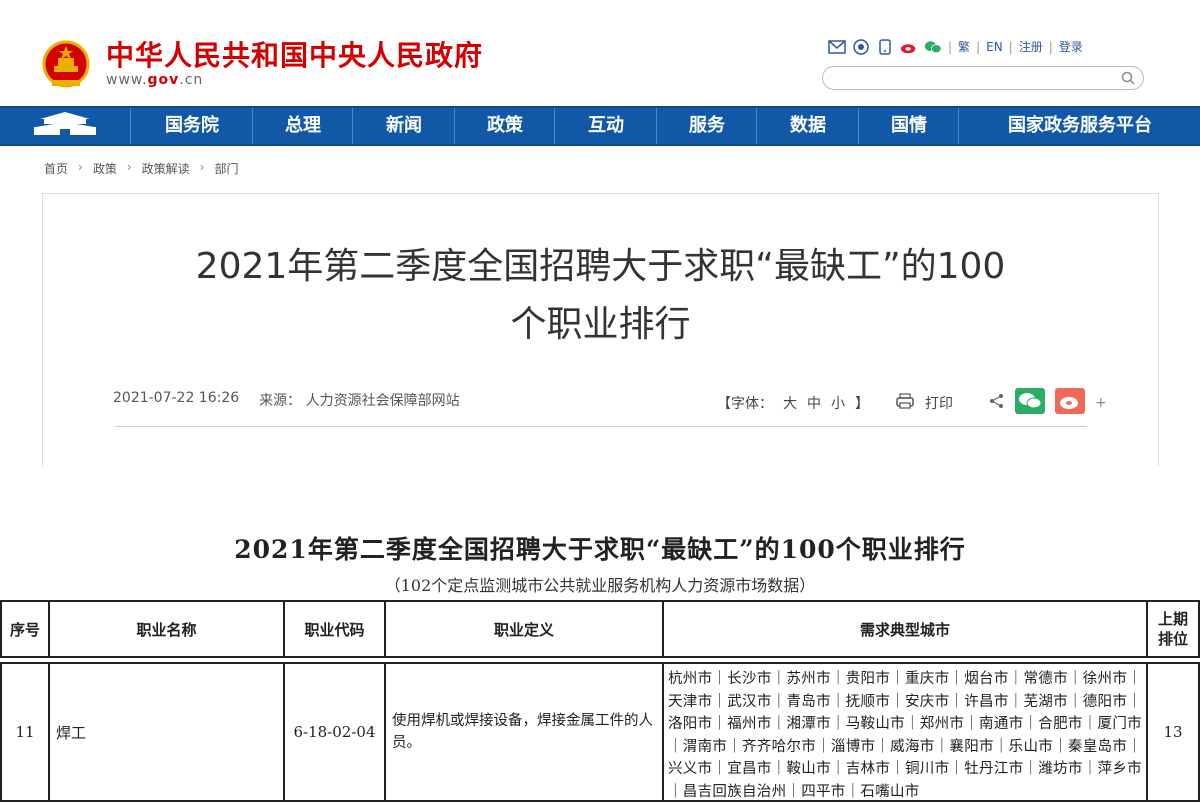 This screenshot has height=802, width=1200. What do you see at coordinates (280, 401) in the screenshot?
I see `source-label: 来源：` at bounding box center [280, 401].